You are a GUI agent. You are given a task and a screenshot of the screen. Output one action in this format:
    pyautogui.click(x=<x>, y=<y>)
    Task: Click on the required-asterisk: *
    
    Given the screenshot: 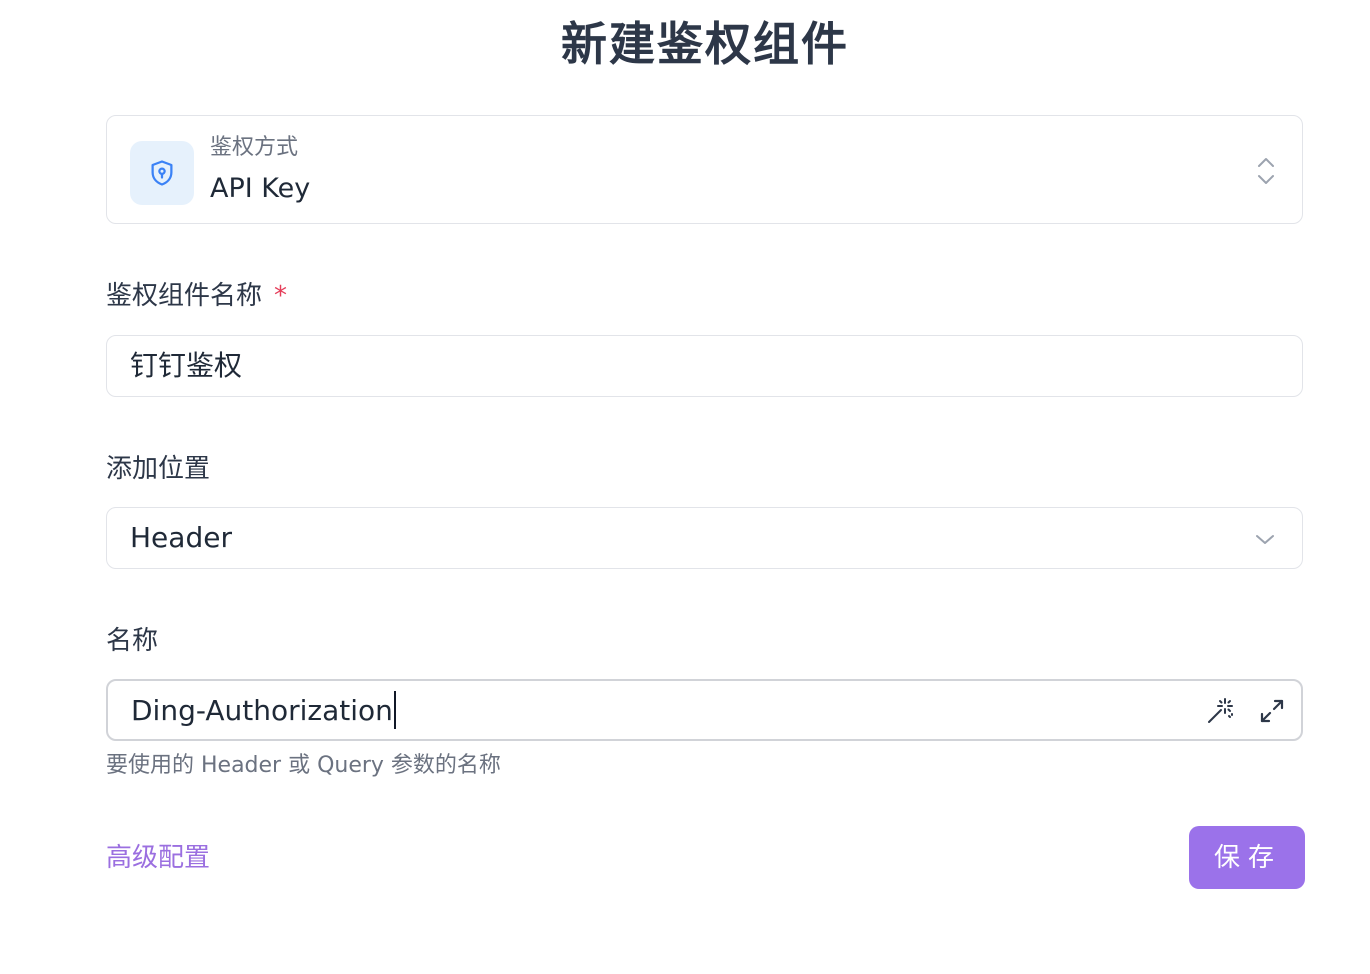 What is the action you would take?
    pyautogui.click(x=281, y=296)
    